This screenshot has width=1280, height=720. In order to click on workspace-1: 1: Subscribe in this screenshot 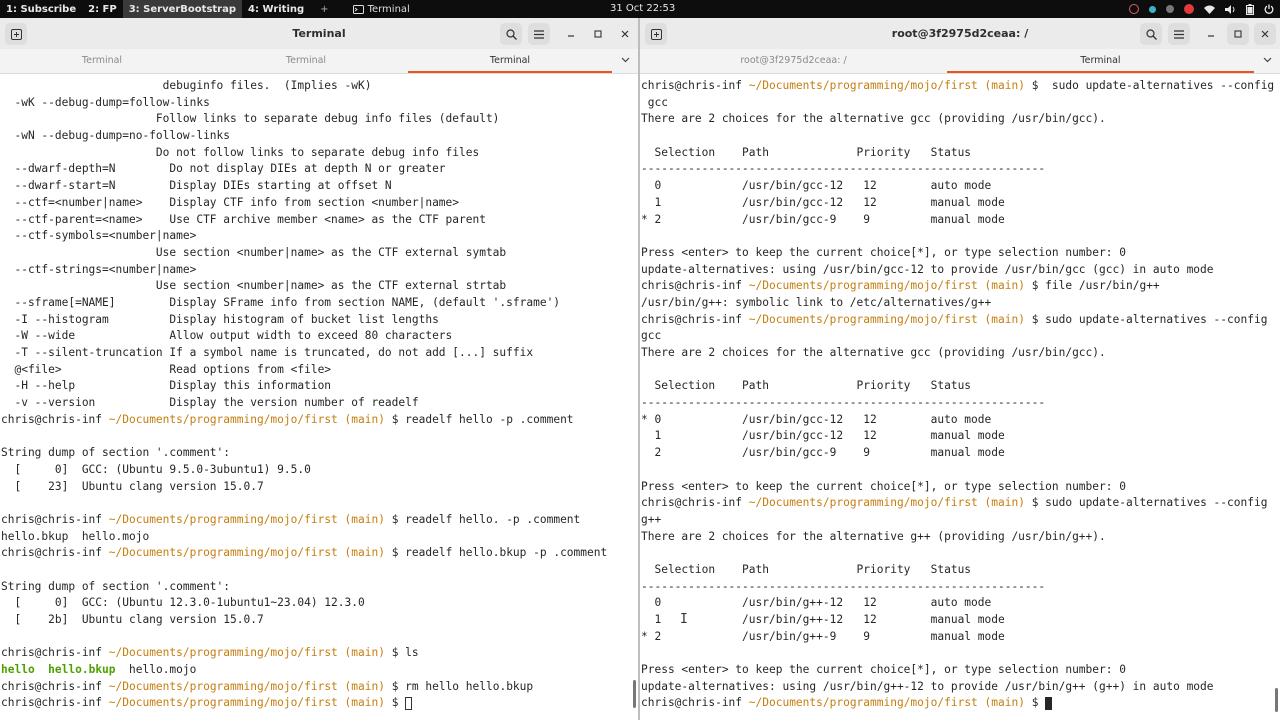, I will do `click(41, 9)`.